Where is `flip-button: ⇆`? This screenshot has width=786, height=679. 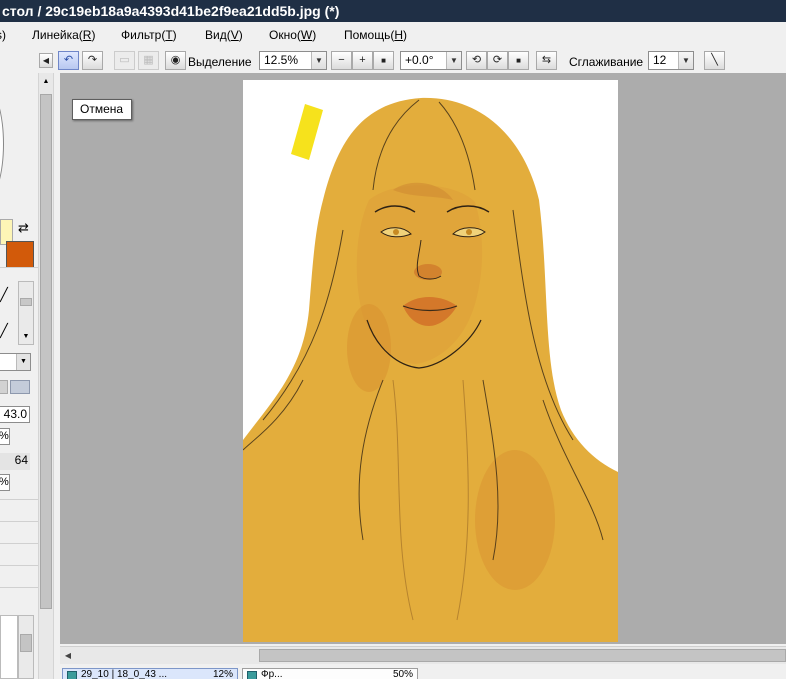 flip-button: ⇆ is located at coordinates (546, 60).